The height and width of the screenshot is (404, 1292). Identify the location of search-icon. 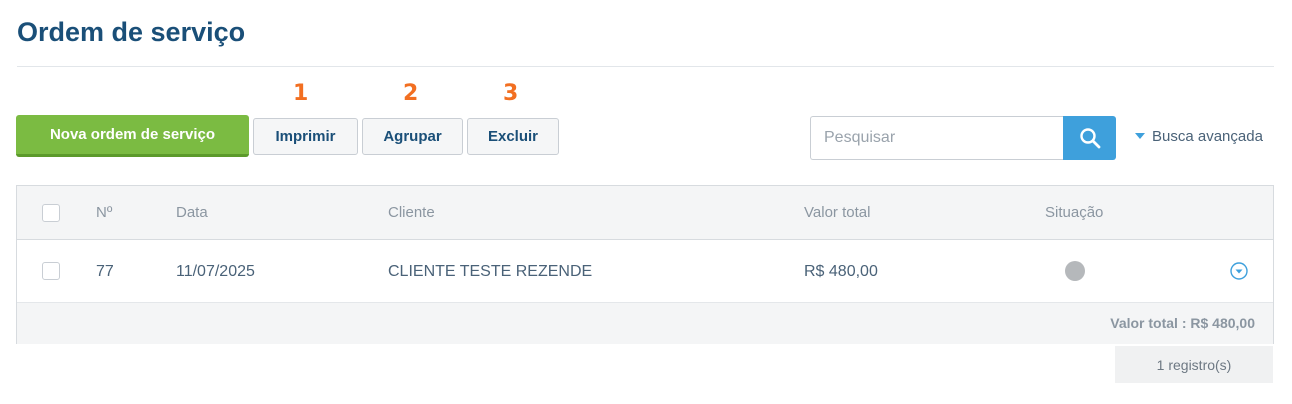
(1089, 138).